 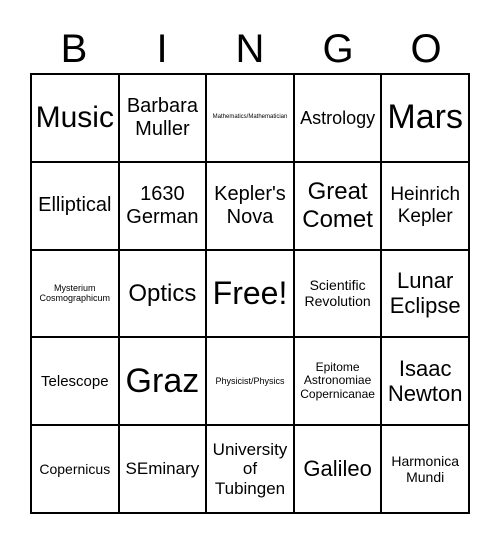 I want to click on header-letter: N, so click(x=250, y=49).